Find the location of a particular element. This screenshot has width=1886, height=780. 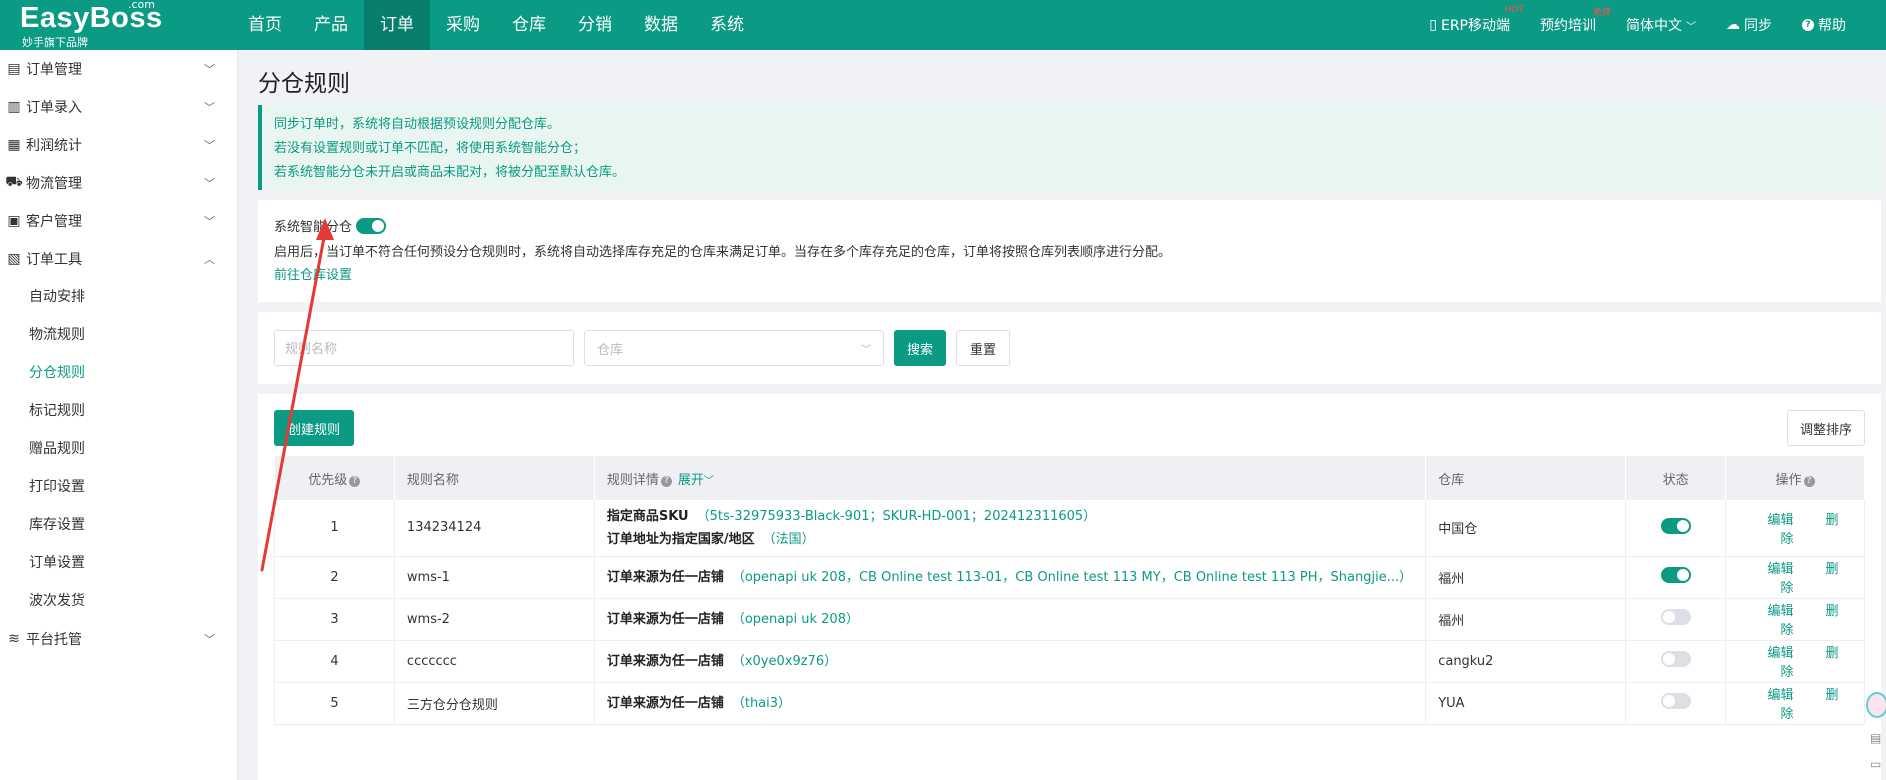

col-status: 状态 is located at coordinates (1676, 478).